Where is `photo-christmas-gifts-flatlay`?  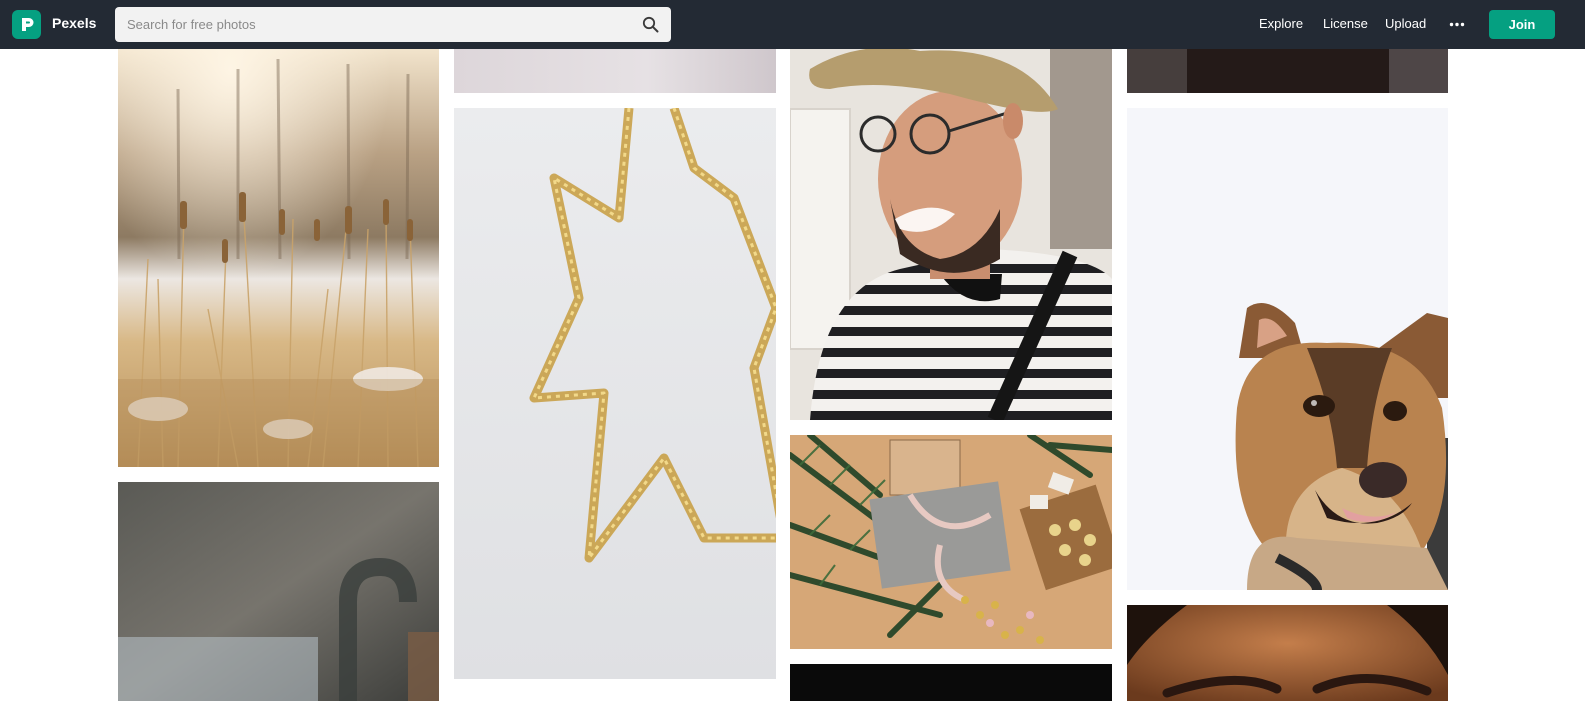 photo-christmas-gifts-flatlay is located at coordinates (951, 542).